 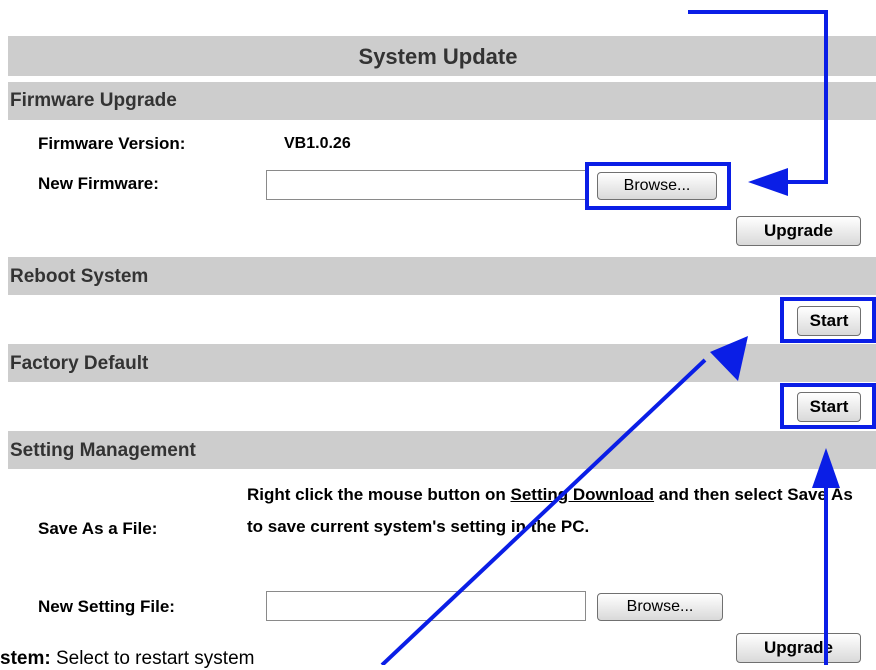 What do you see at coordinates (768, 182) in the screenshot?
I see `arrow-head-browse` at bounding box center [768, 182].